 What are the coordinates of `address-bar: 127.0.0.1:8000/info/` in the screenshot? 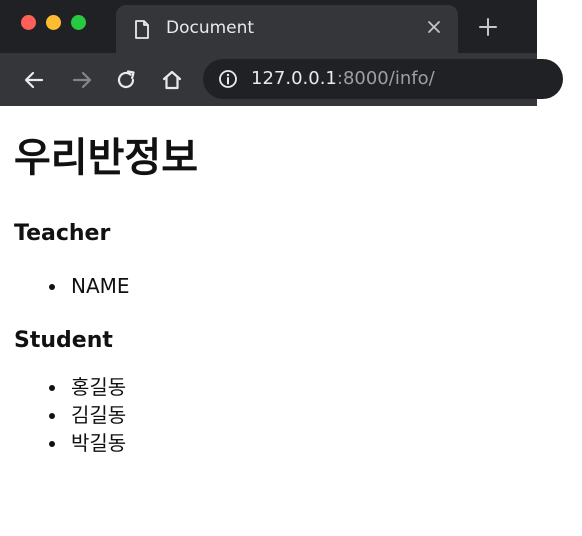 It's located at (383, 79).